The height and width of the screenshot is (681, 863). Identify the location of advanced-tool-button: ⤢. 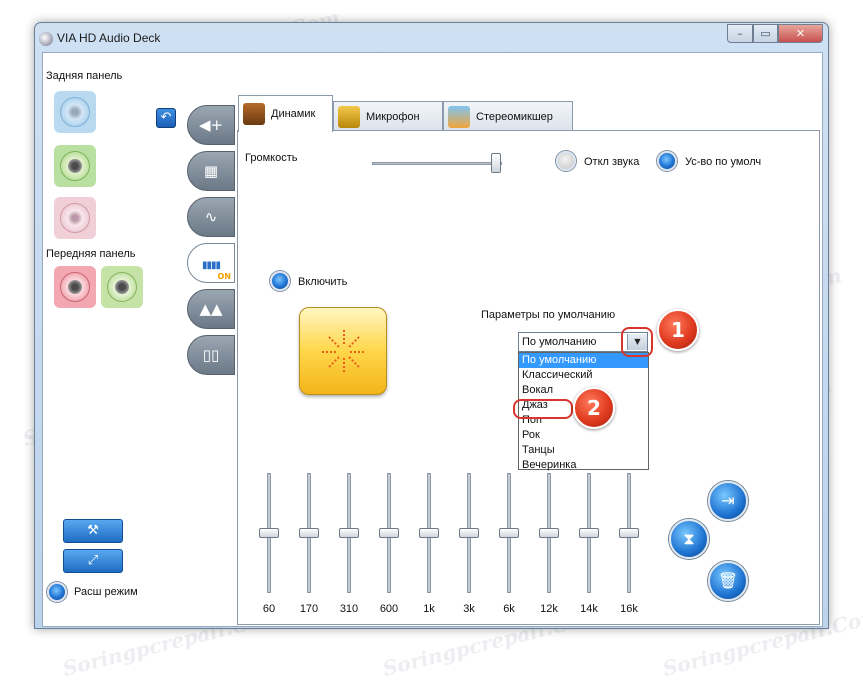
(93, 561).